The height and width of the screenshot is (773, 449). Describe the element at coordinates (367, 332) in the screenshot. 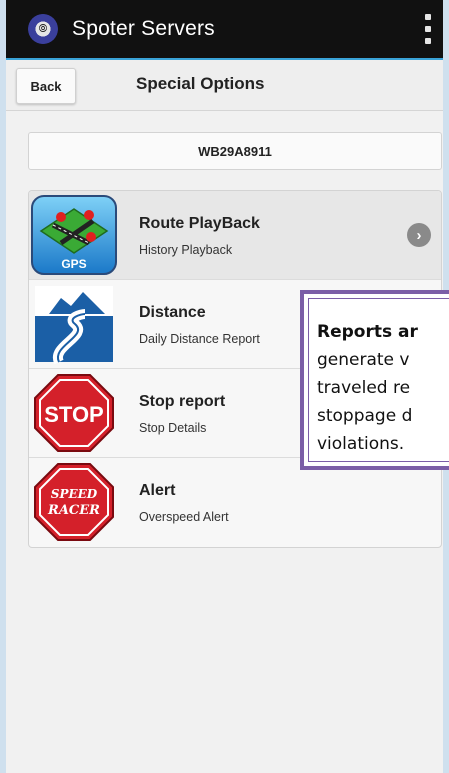

I see `callout-lead: Reports ar` at that location.